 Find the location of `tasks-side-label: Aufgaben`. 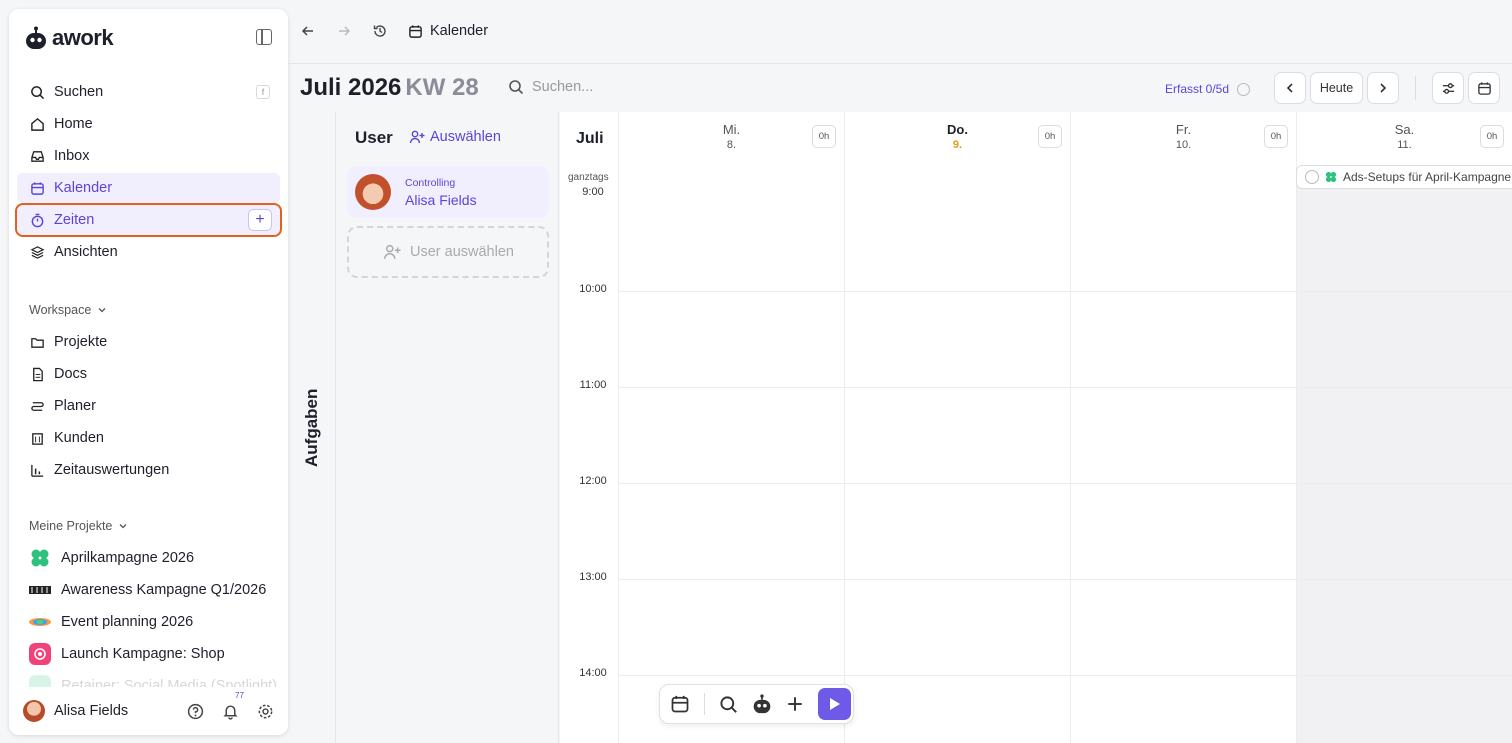

tasks-side-label: Aufgaben is located at coordinates (311, 427).